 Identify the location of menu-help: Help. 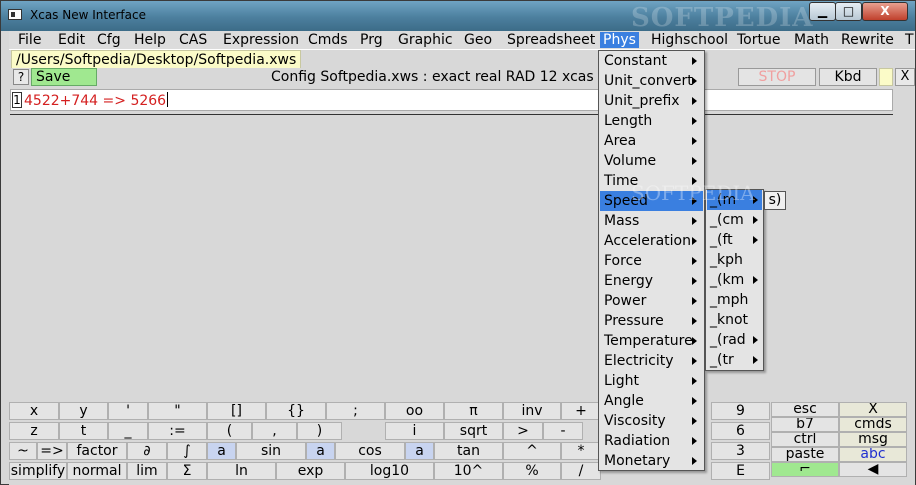
(150, 40).